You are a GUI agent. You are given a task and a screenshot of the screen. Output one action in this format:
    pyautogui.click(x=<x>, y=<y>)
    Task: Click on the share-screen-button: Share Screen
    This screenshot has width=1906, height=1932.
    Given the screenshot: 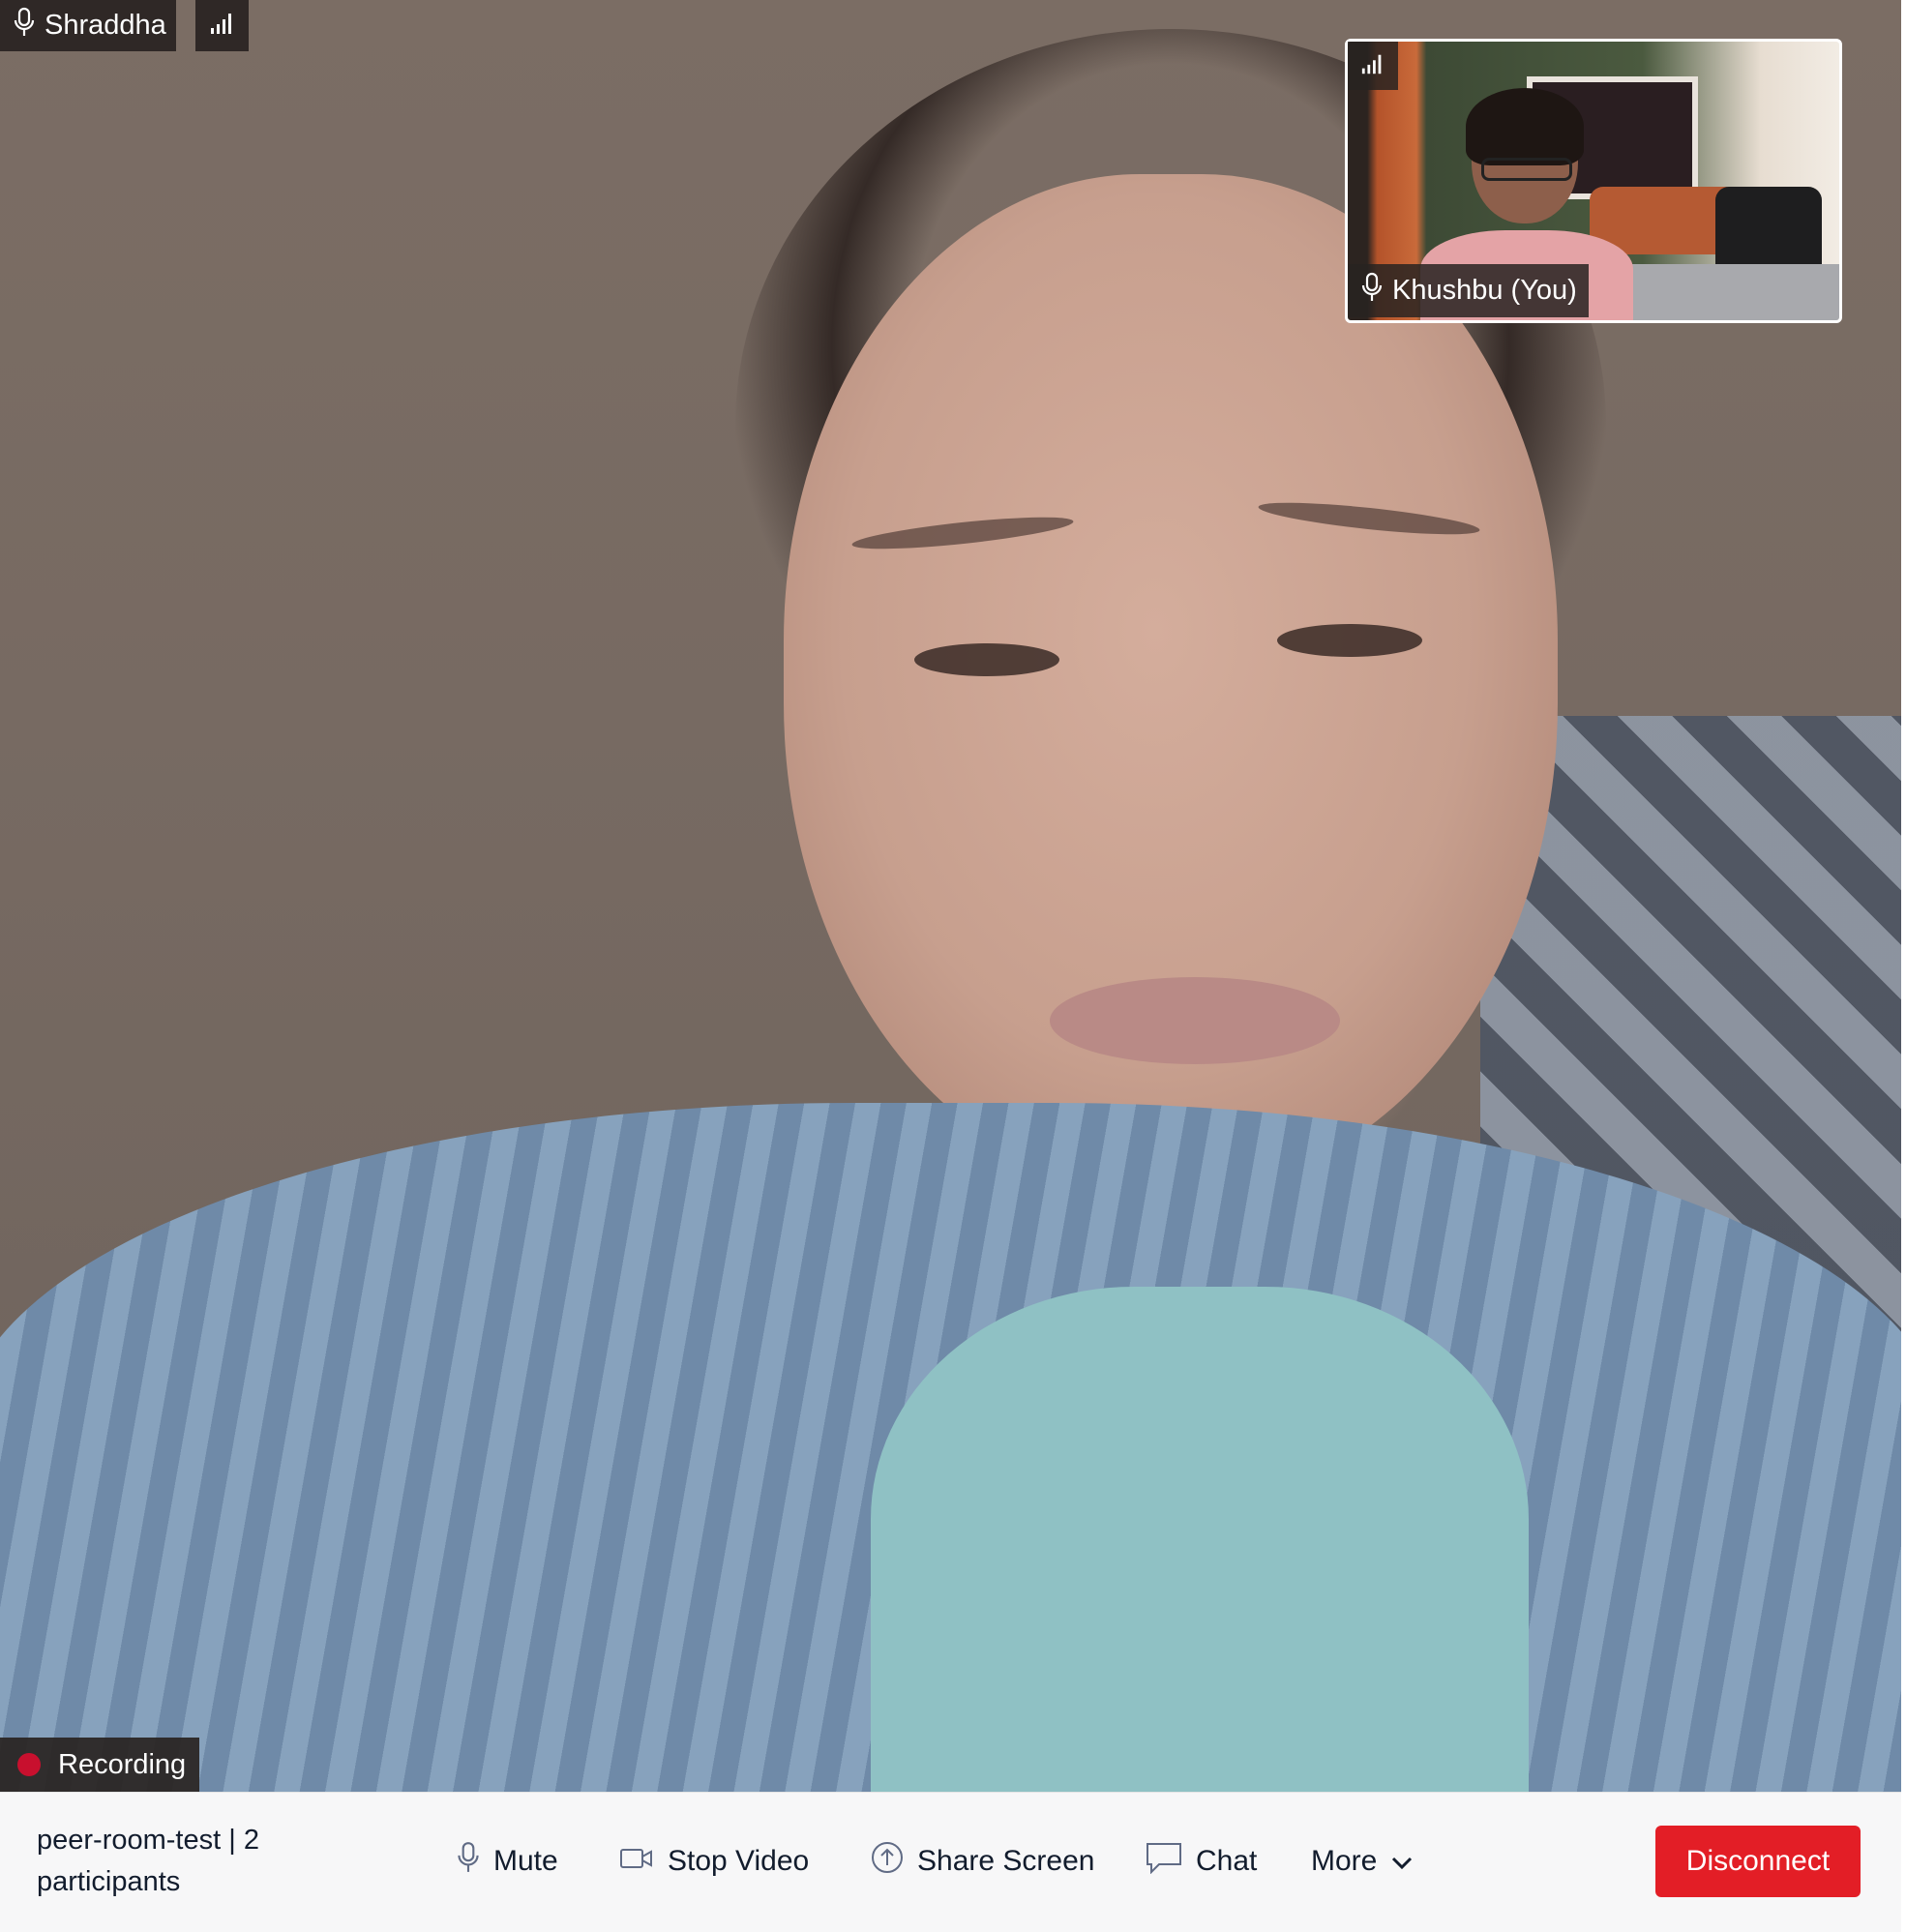 What is the action you would take?
    pyautogui.click(x=982, y=1861)
    